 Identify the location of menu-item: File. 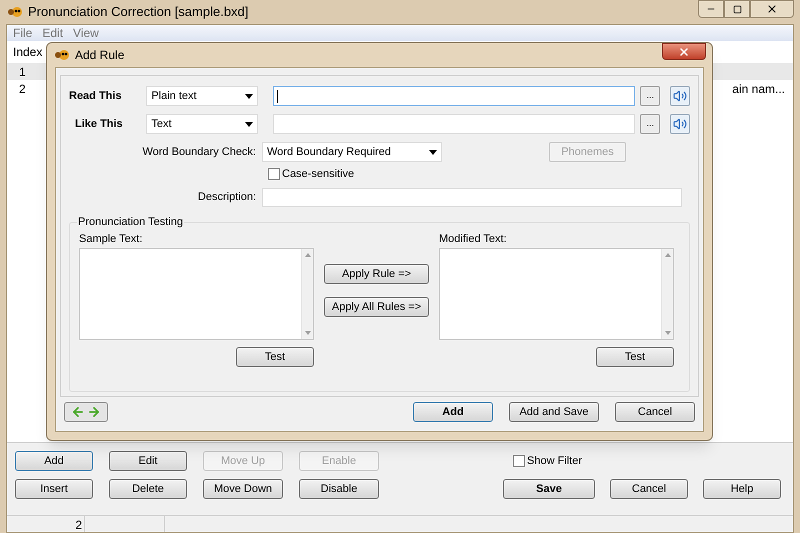
(22, 33).